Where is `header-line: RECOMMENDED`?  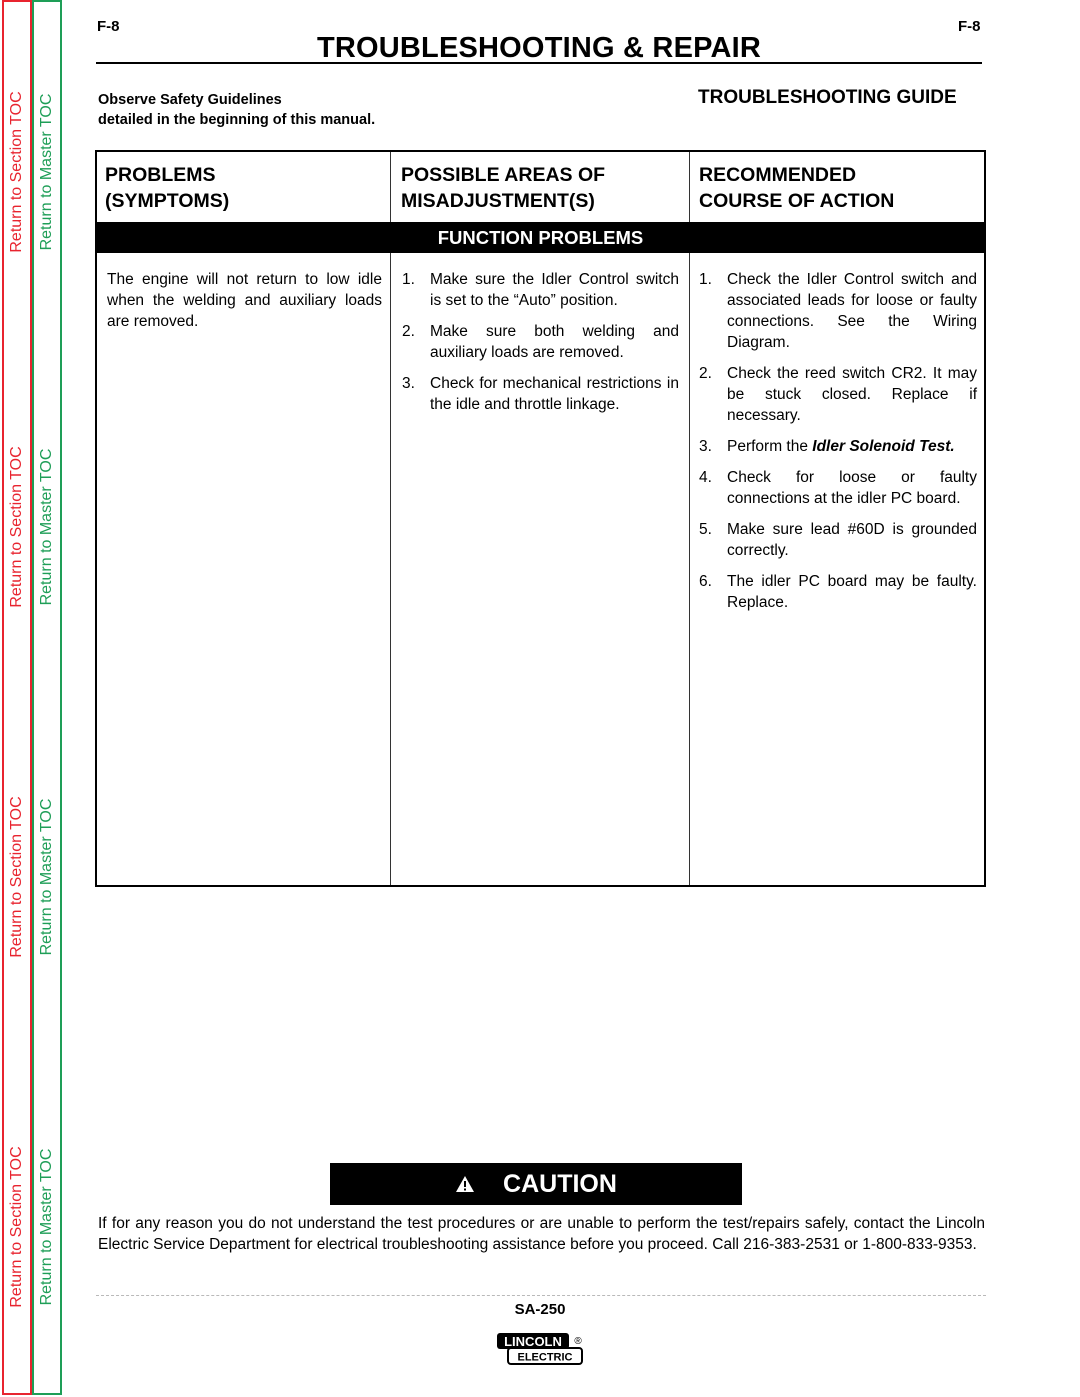
header-line: RECOMMENDED is located at coordinates (778, 175).